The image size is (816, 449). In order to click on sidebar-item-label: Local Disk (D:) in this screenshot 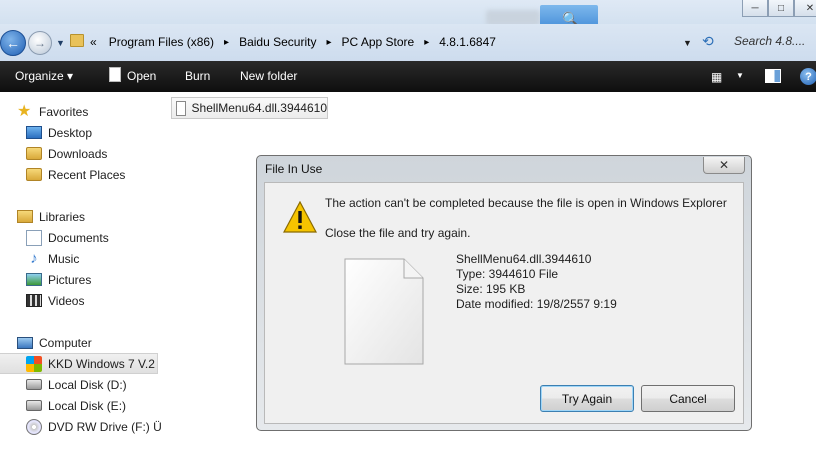, I will do `click(87, 384)`.